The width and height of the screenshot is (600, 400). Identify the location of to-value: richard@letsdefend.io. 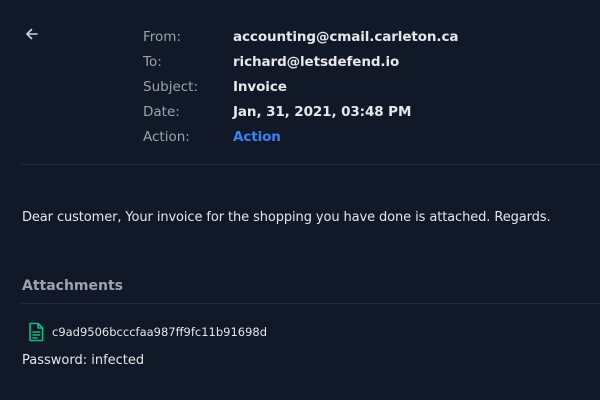
(316, 62).